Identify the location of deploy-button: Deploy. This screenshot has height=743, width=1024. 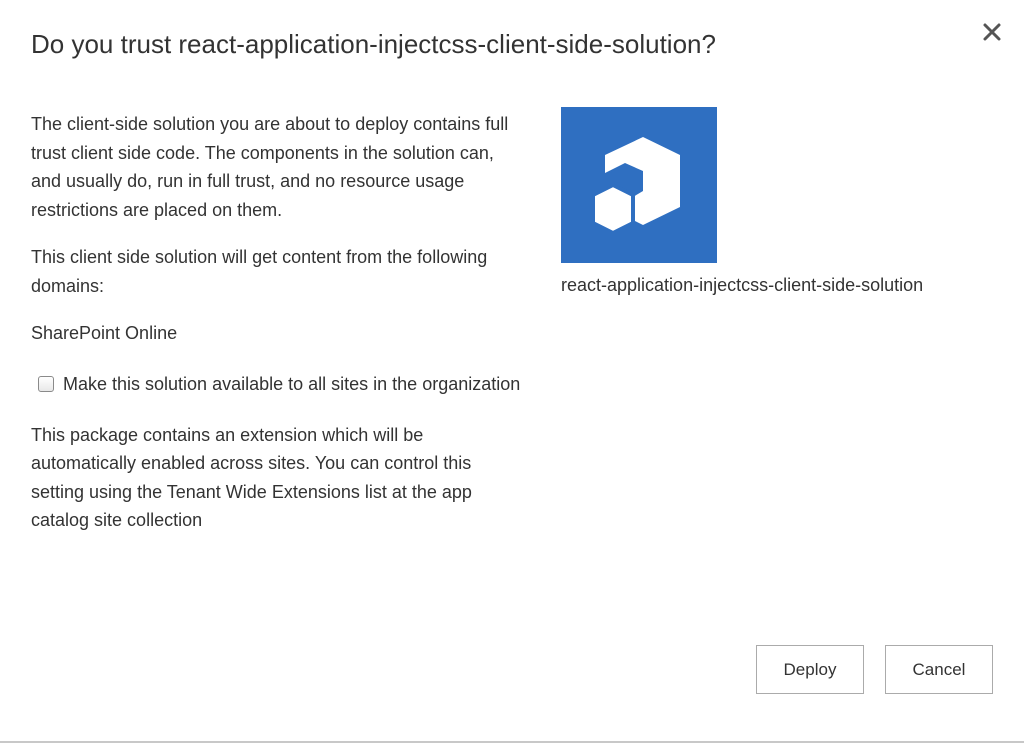
(810, 669).